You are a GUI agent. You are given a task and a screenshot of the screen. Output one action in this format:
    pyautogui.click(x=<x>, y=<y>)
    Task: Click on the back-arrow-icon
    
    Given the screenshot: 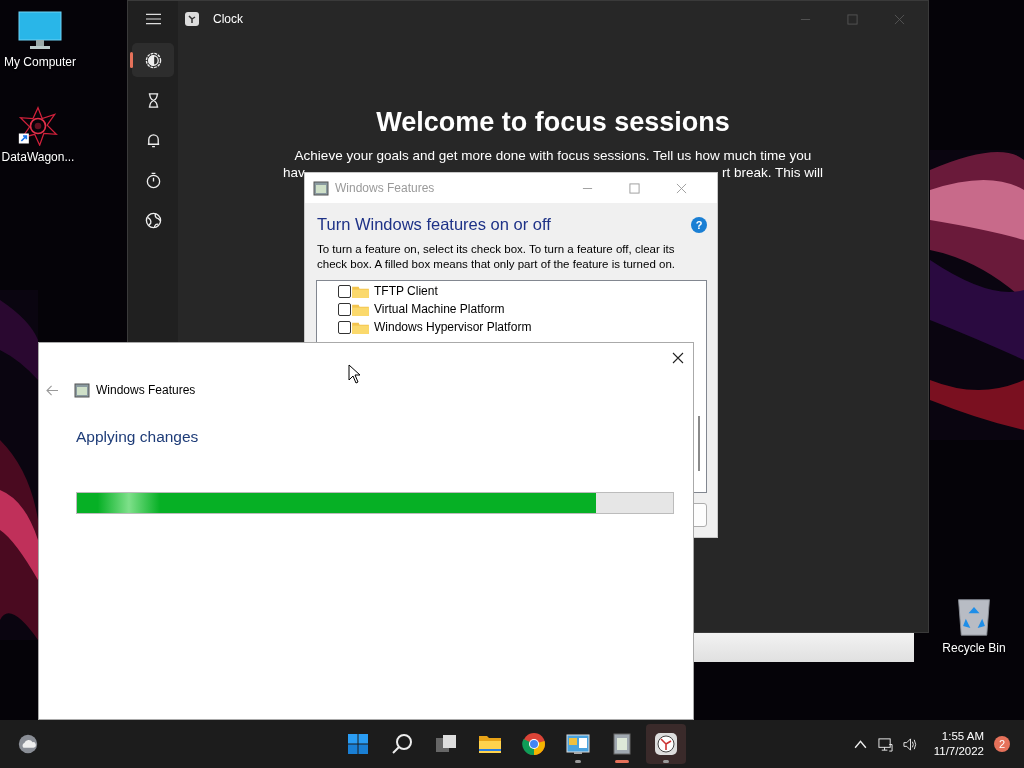 What is the action you would take?
    pyautogui.click(x=52, y=390)
    